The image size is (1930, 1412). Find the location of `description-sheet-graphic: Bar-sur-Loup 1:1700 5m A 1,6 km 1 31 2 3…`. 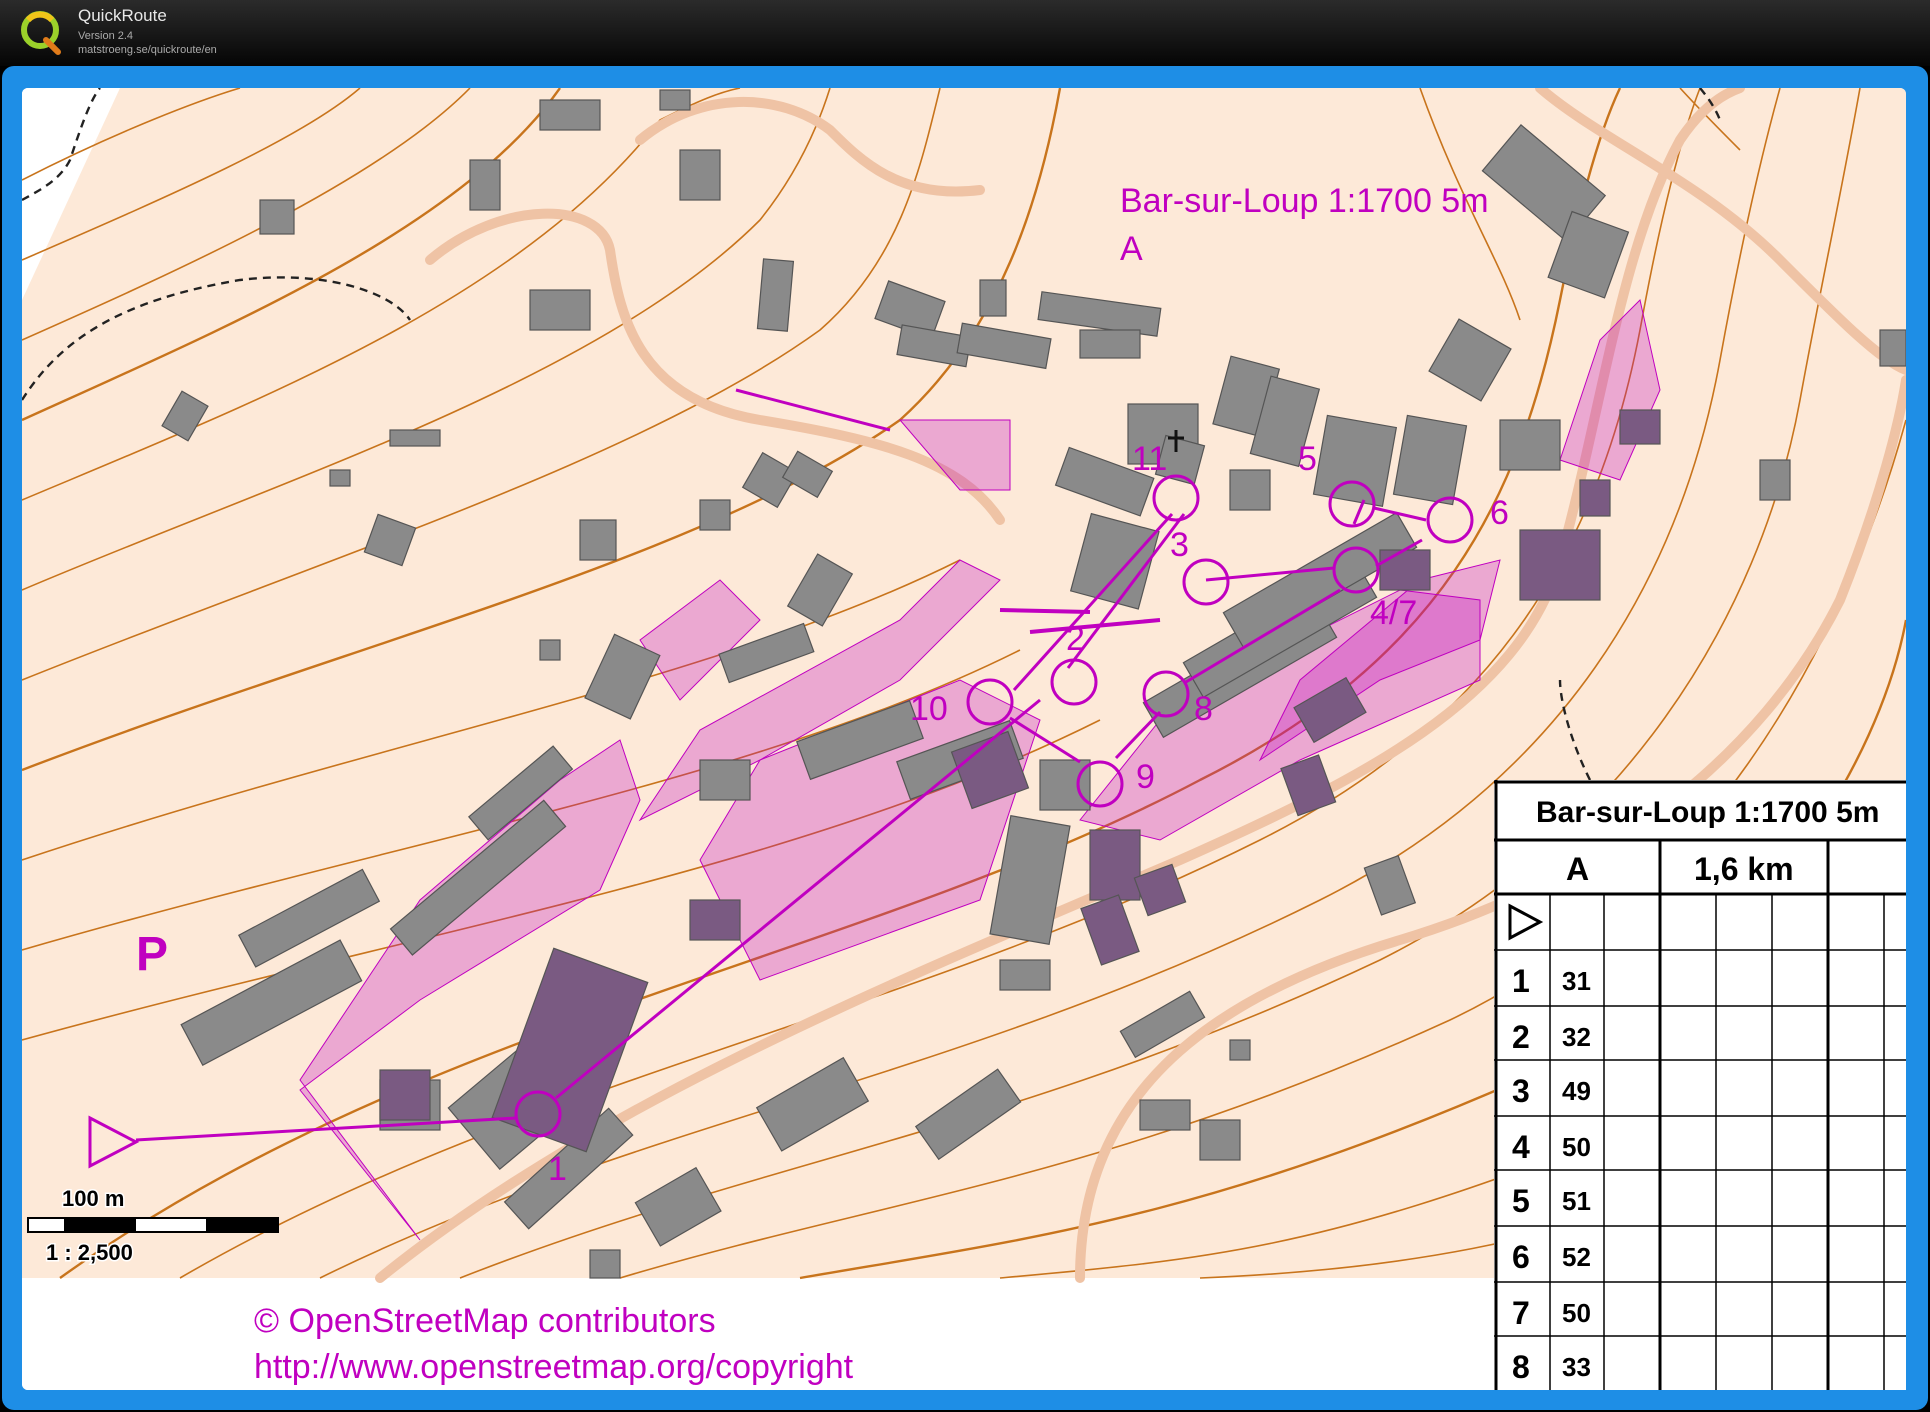

description-sheet-graphic: Bar-sur-Loup 1:1700 5m A 1,6 km 1 31 2 3… is located at coordinates (1700, 1085).